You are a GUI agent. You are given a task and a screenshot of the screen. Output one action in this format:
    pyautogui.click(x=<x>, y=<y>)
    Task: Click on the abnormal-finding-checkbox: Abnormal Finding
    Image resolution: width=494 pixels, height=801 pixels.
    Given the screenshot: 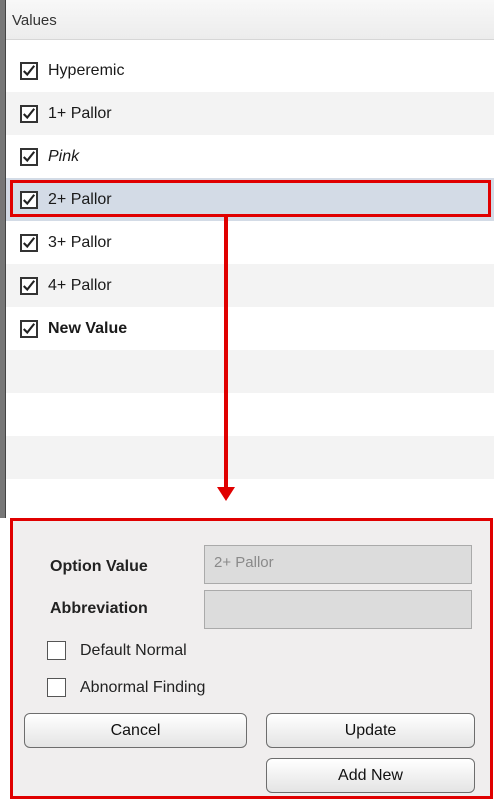 What is the action you would take?
    pyautogui.click(x=126, y=687)
    